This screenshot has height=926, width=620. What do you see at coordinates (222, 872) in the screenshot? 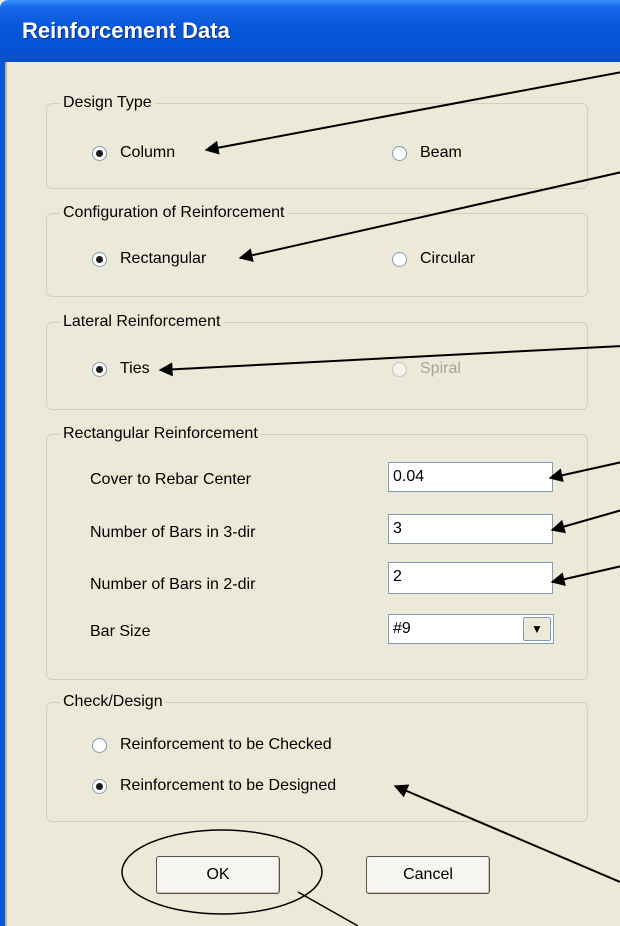
I see `annotation-ellipse` at bounding box center [222, 872].